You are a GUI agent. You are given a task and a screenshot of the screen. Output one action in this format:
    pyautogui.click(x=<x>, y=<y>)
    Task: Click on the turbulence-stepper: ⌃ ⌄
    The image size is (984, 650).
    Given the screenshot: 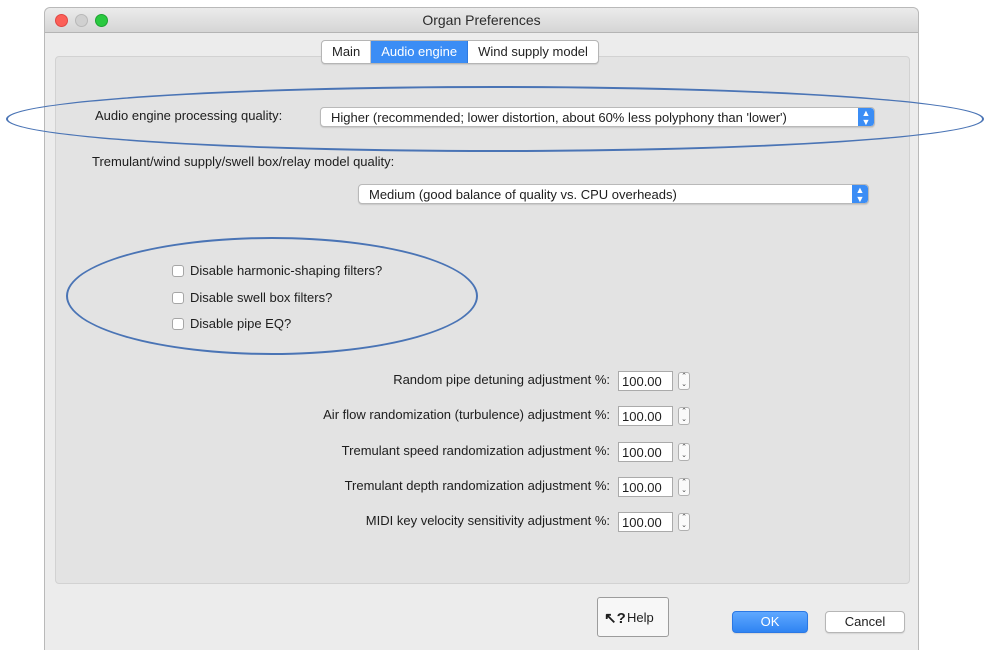 What is the action you would take?
    pyautogui.click(x=684, y=416)
    